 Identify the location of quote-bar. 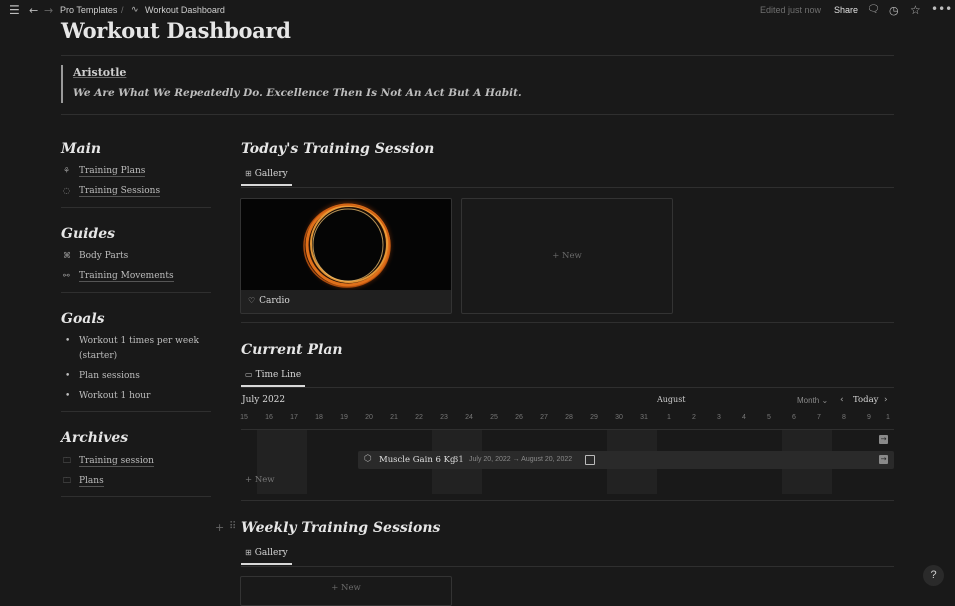
(62, 84).